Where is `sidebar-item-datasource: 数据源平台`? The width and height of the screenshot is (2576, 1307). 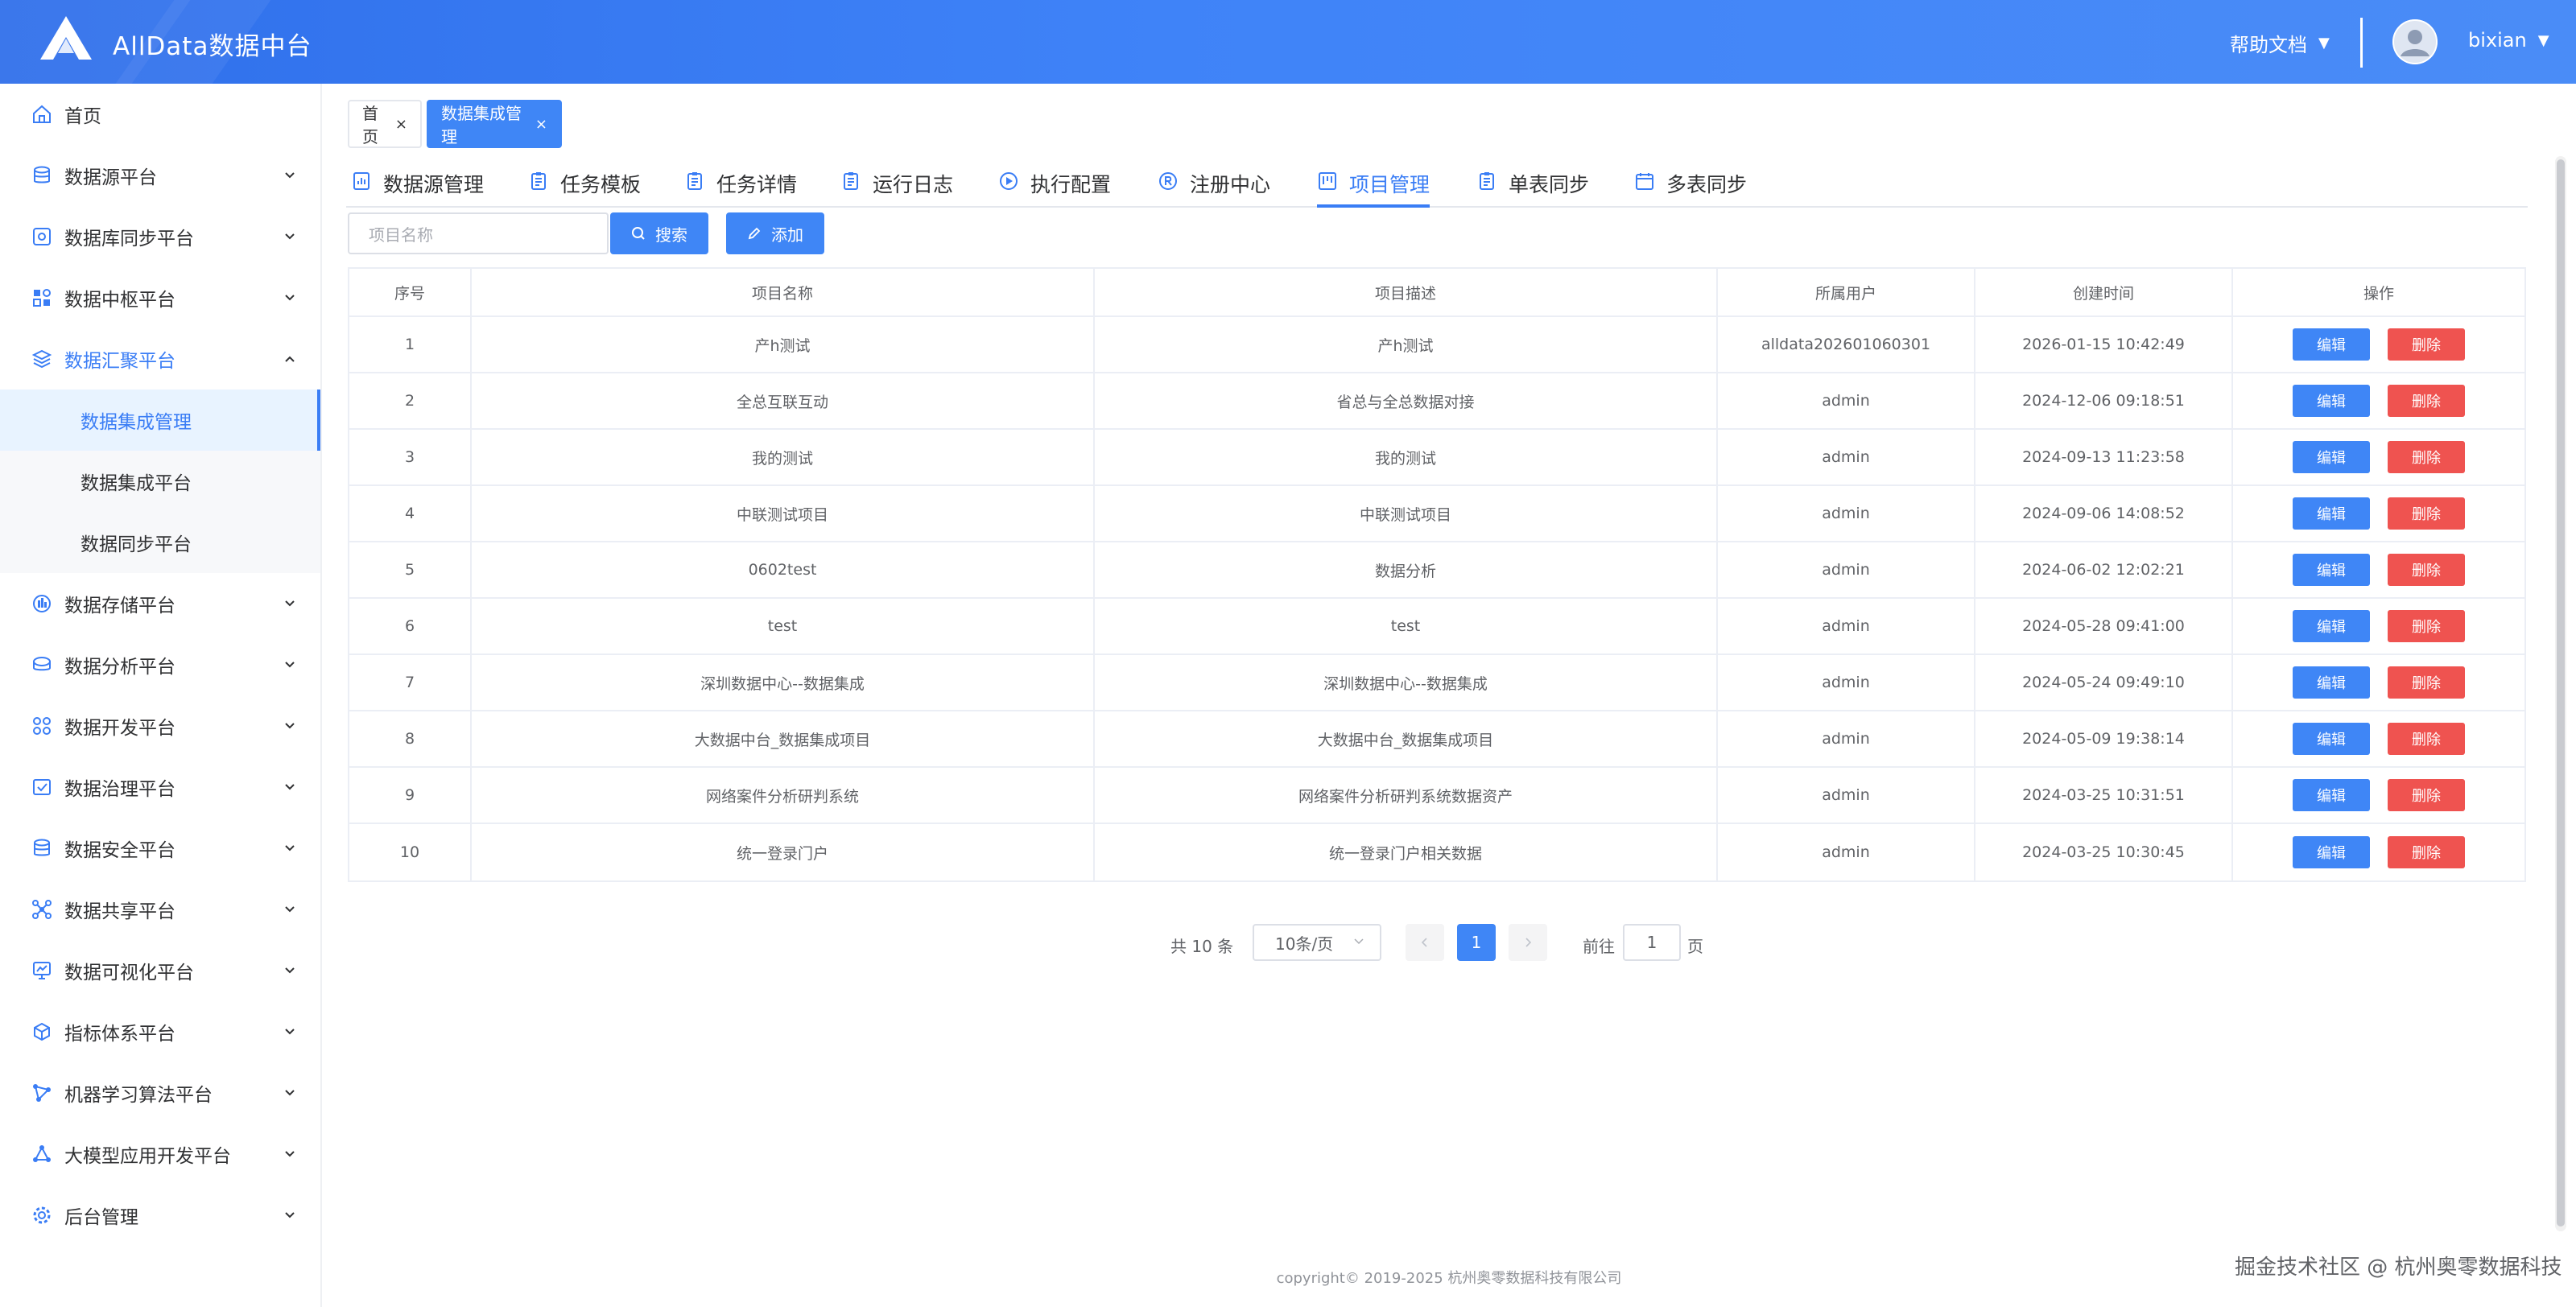
sidebar-item-datasource: 数据源平台 is located at coordinates (160, 175).